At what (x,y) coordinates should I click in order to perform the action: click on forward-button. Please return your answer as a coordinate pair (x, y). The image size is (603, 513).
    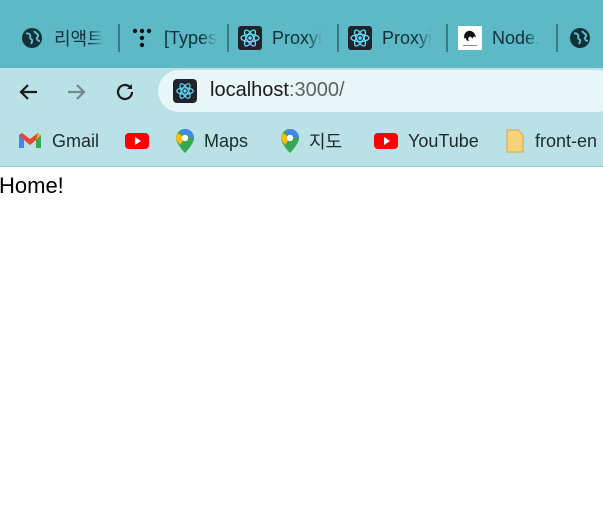
    Looking at the image, I should click on (76, 92).